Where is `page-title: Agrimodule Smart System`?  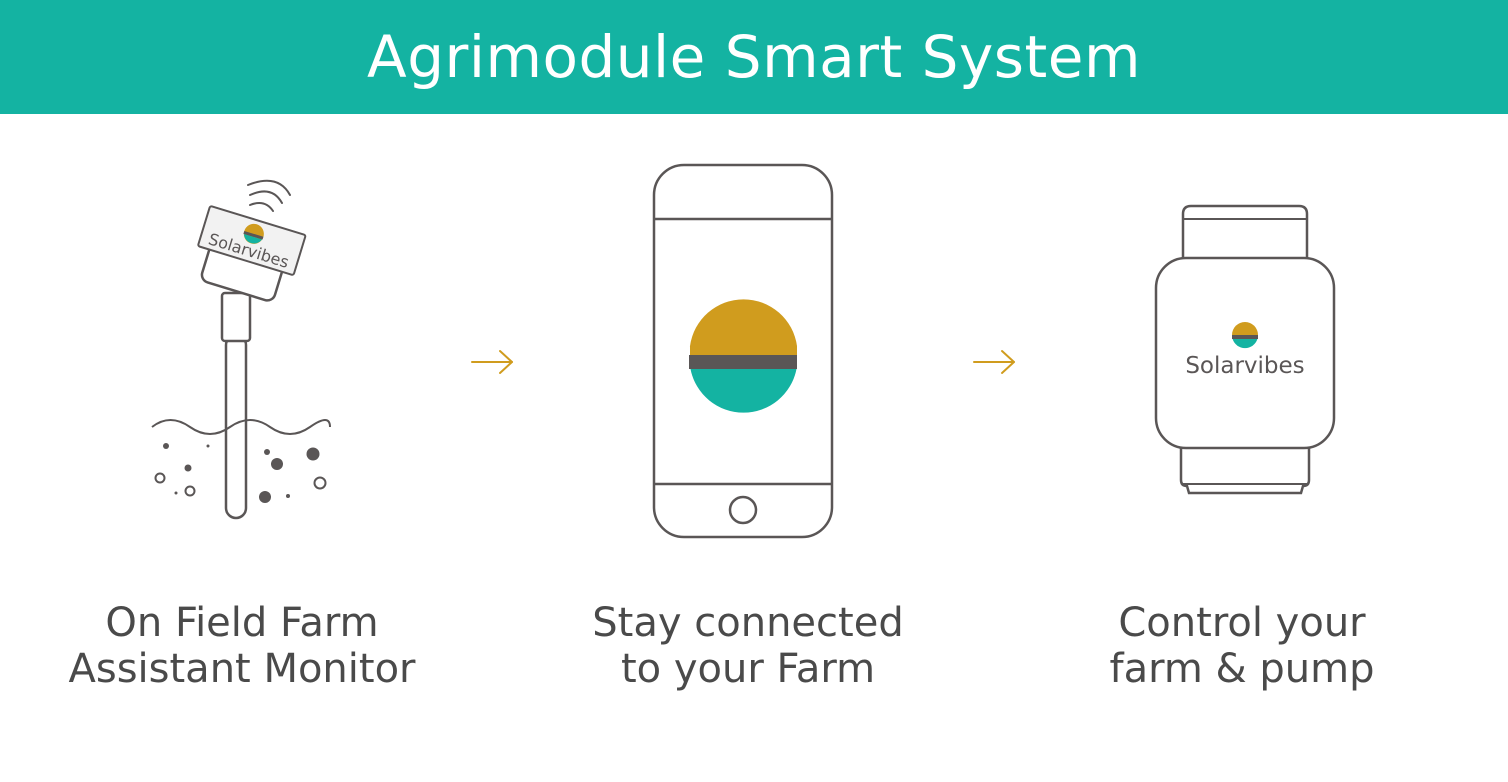 page-title: Agrimodule Smart System is located at coordinates (754, 57).